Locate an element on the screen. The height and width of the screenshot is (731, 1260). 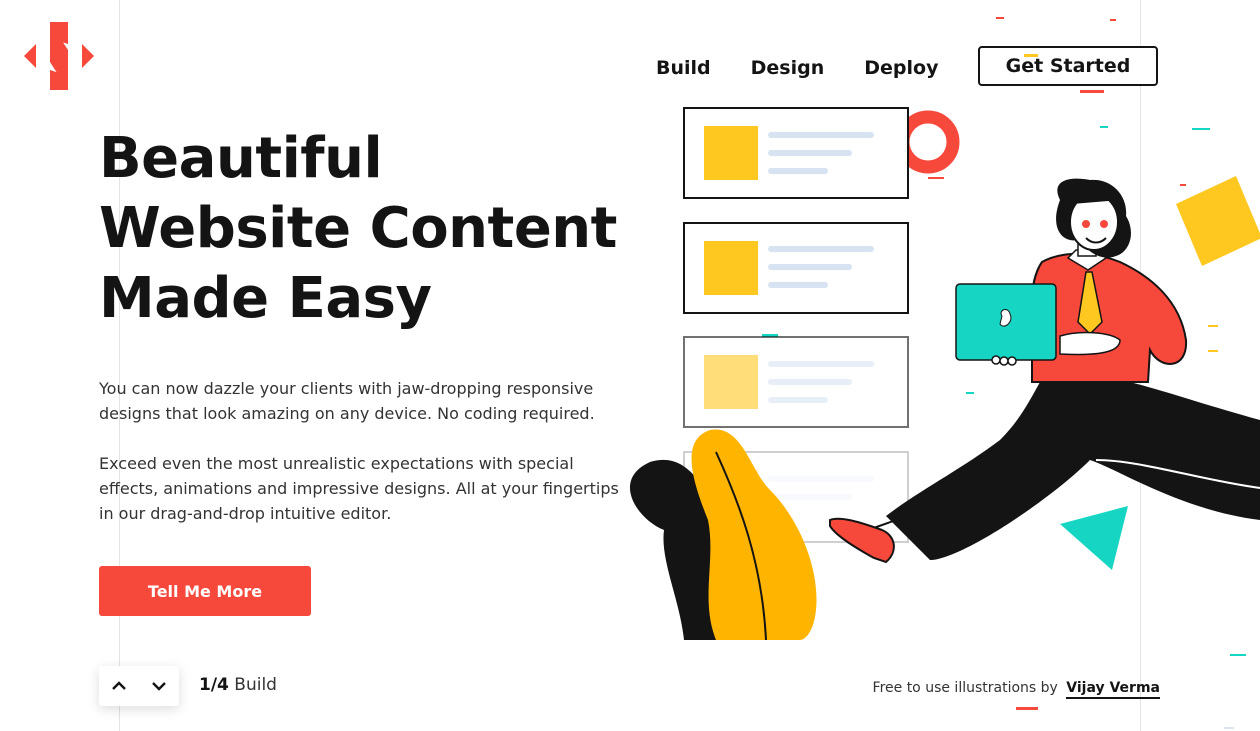
illustration-credit: Free to use illustrations by Vijay Verma is located at coordinates (1016, 689).